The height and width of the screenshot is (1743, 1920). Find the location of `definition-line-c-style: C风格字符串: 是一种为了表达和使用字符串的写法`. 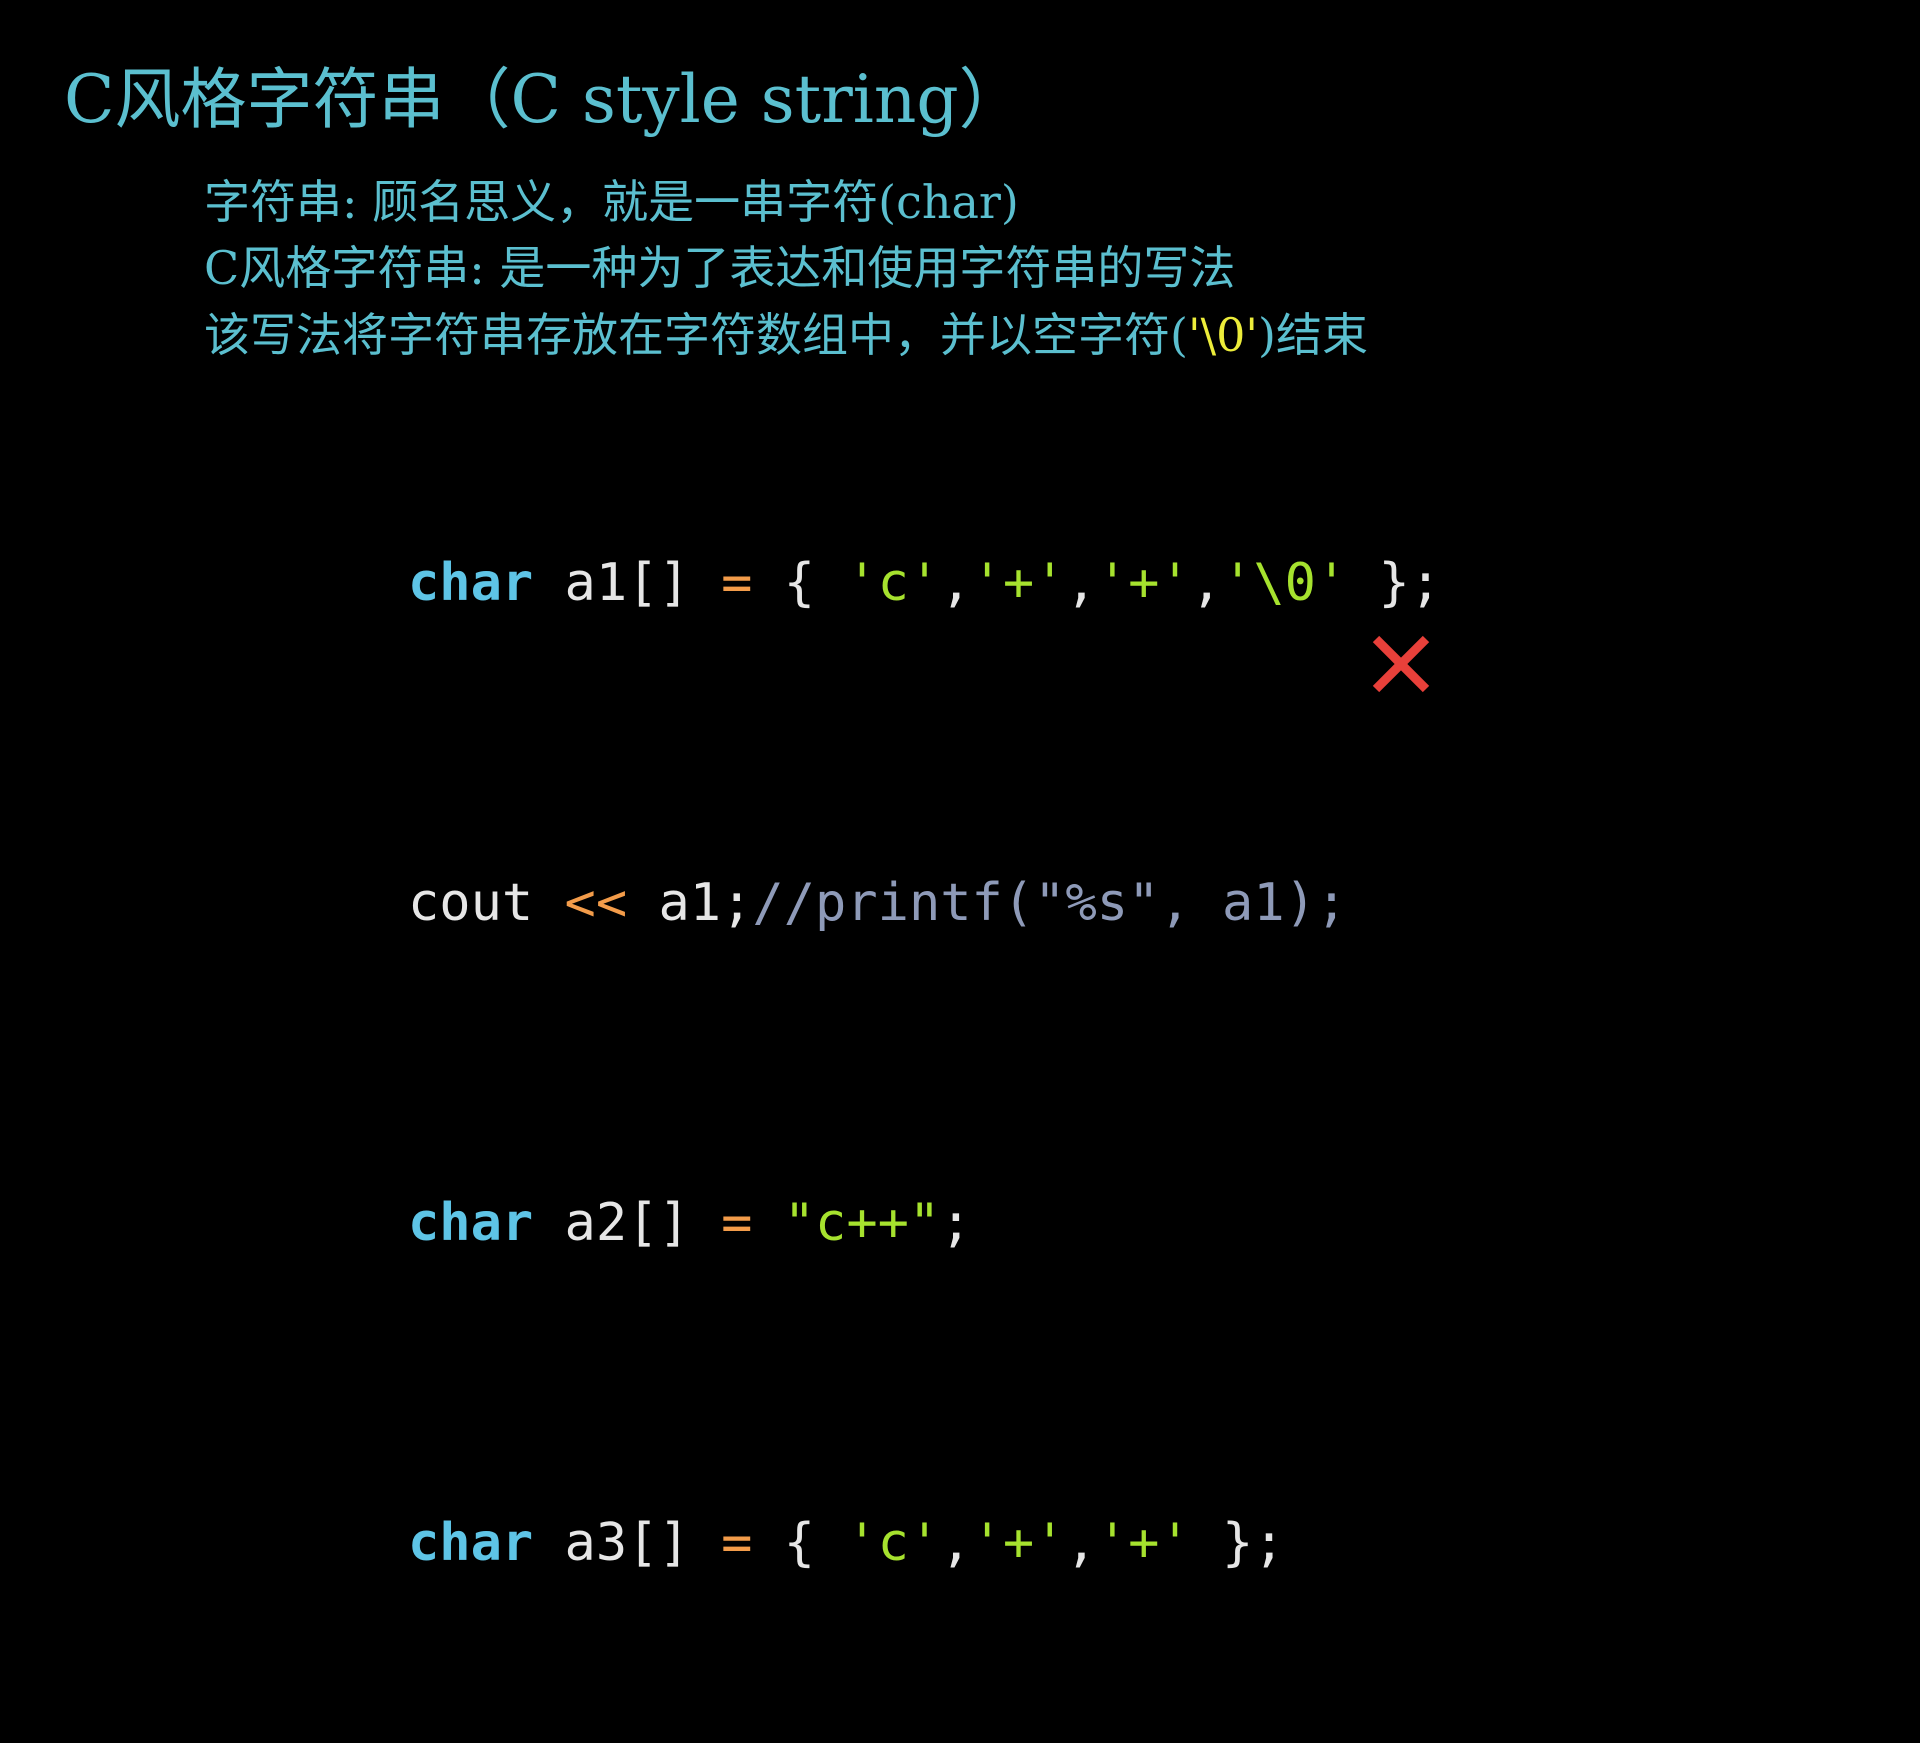

definition-line-c-style: C风格字符串: 是一种为了表达和使用字符串的写法 is located at coordinates (720, 268).